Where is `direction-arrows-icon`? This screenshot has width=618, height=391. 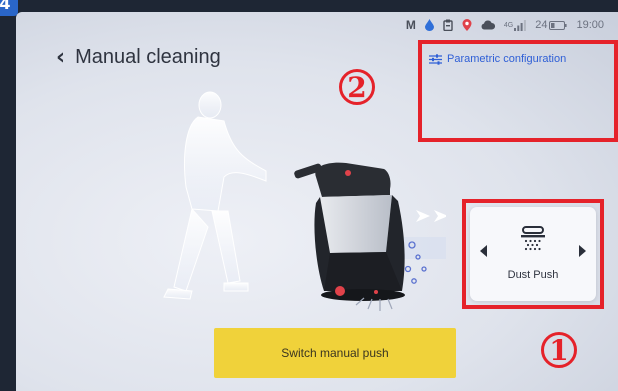
direction-arrows-icon is located at coordinates (431, 216).